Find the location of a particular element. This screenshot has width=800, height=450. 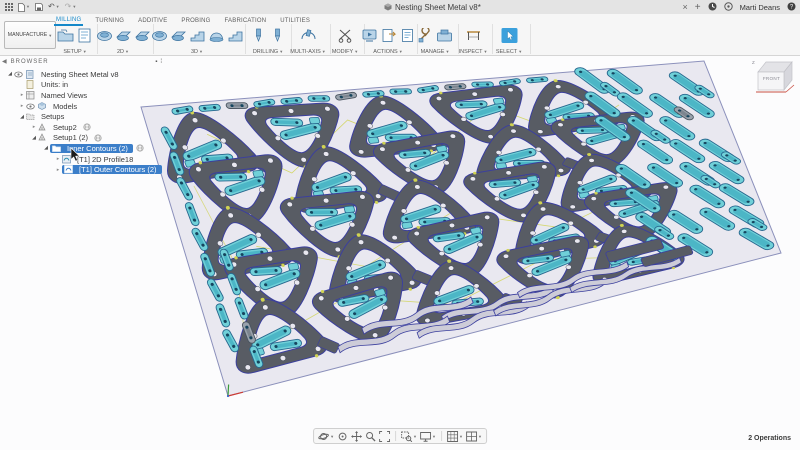

browser-node-named-views: ▸ Named Views is located at coordinates (82, 95).